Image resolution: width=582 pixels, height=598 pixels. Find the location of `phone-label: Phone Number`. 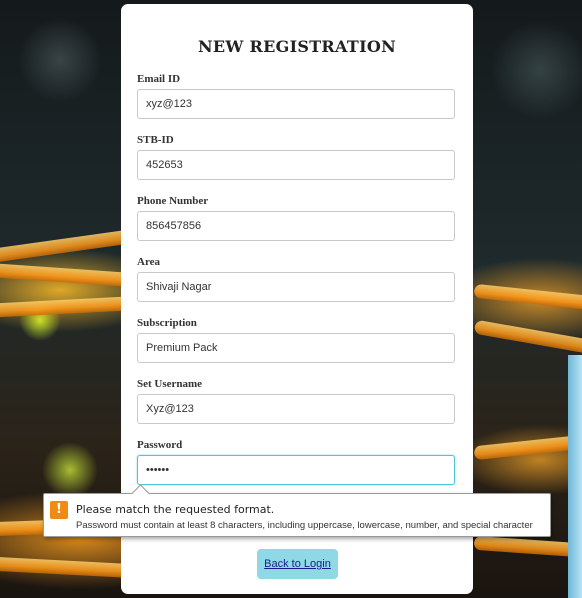

phone-label: Phone Number is located at coordinates (173, 201).